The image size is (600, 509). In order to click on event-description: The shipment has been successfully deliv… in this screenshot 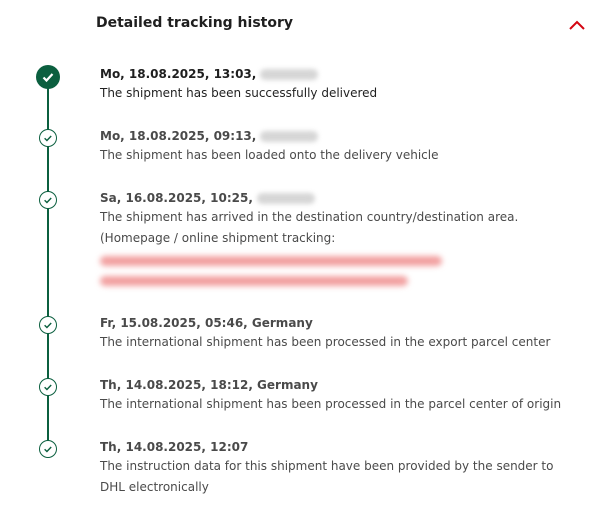, I will do `click(239, 93)`.